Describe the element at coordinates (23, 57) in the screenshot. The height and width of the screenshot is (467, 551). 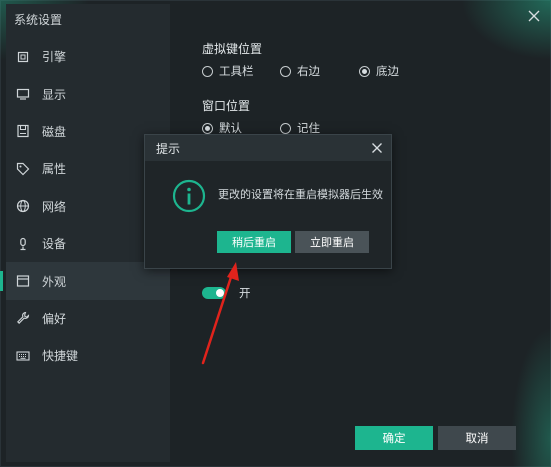
I see `chip-icon` at that location.